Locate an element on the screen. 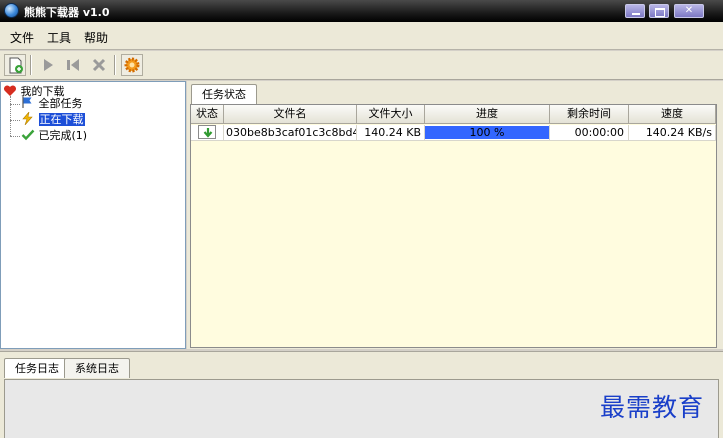  close-button: ✕ is located at coordinates (689, 11).